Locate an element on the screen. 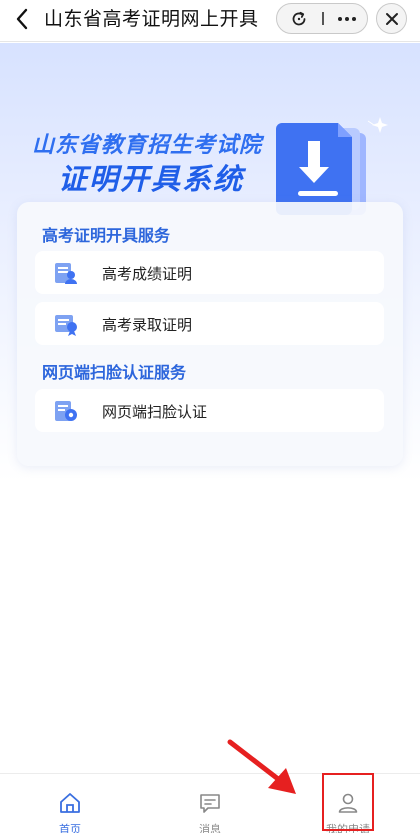  close-icon is located at coordinates (391, 18).